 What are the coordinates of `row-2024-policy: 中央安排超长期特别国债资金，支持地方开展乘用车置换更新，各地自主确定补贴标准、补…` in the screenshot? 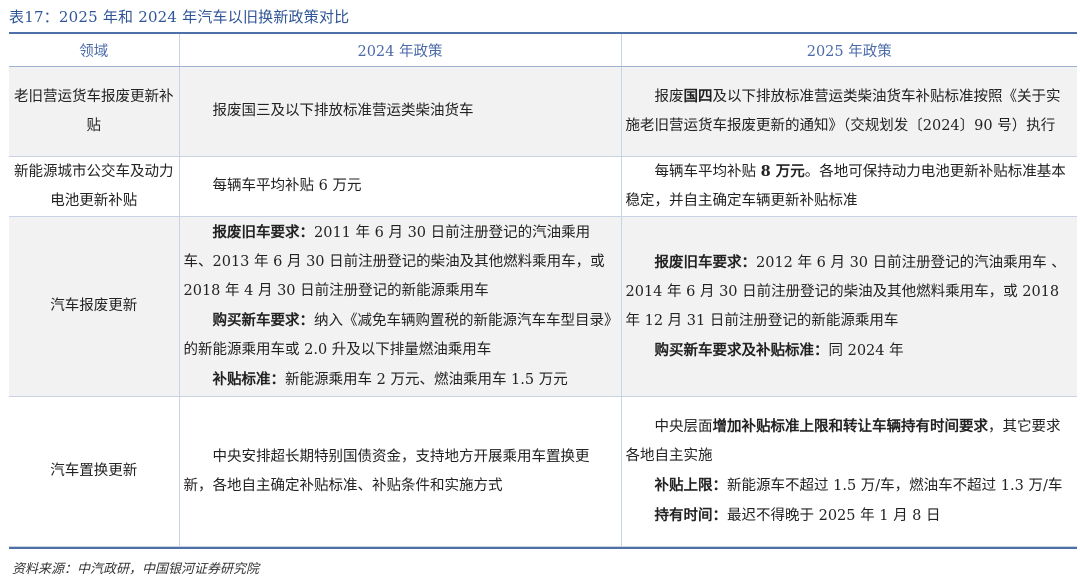 It's located at (400, 471).